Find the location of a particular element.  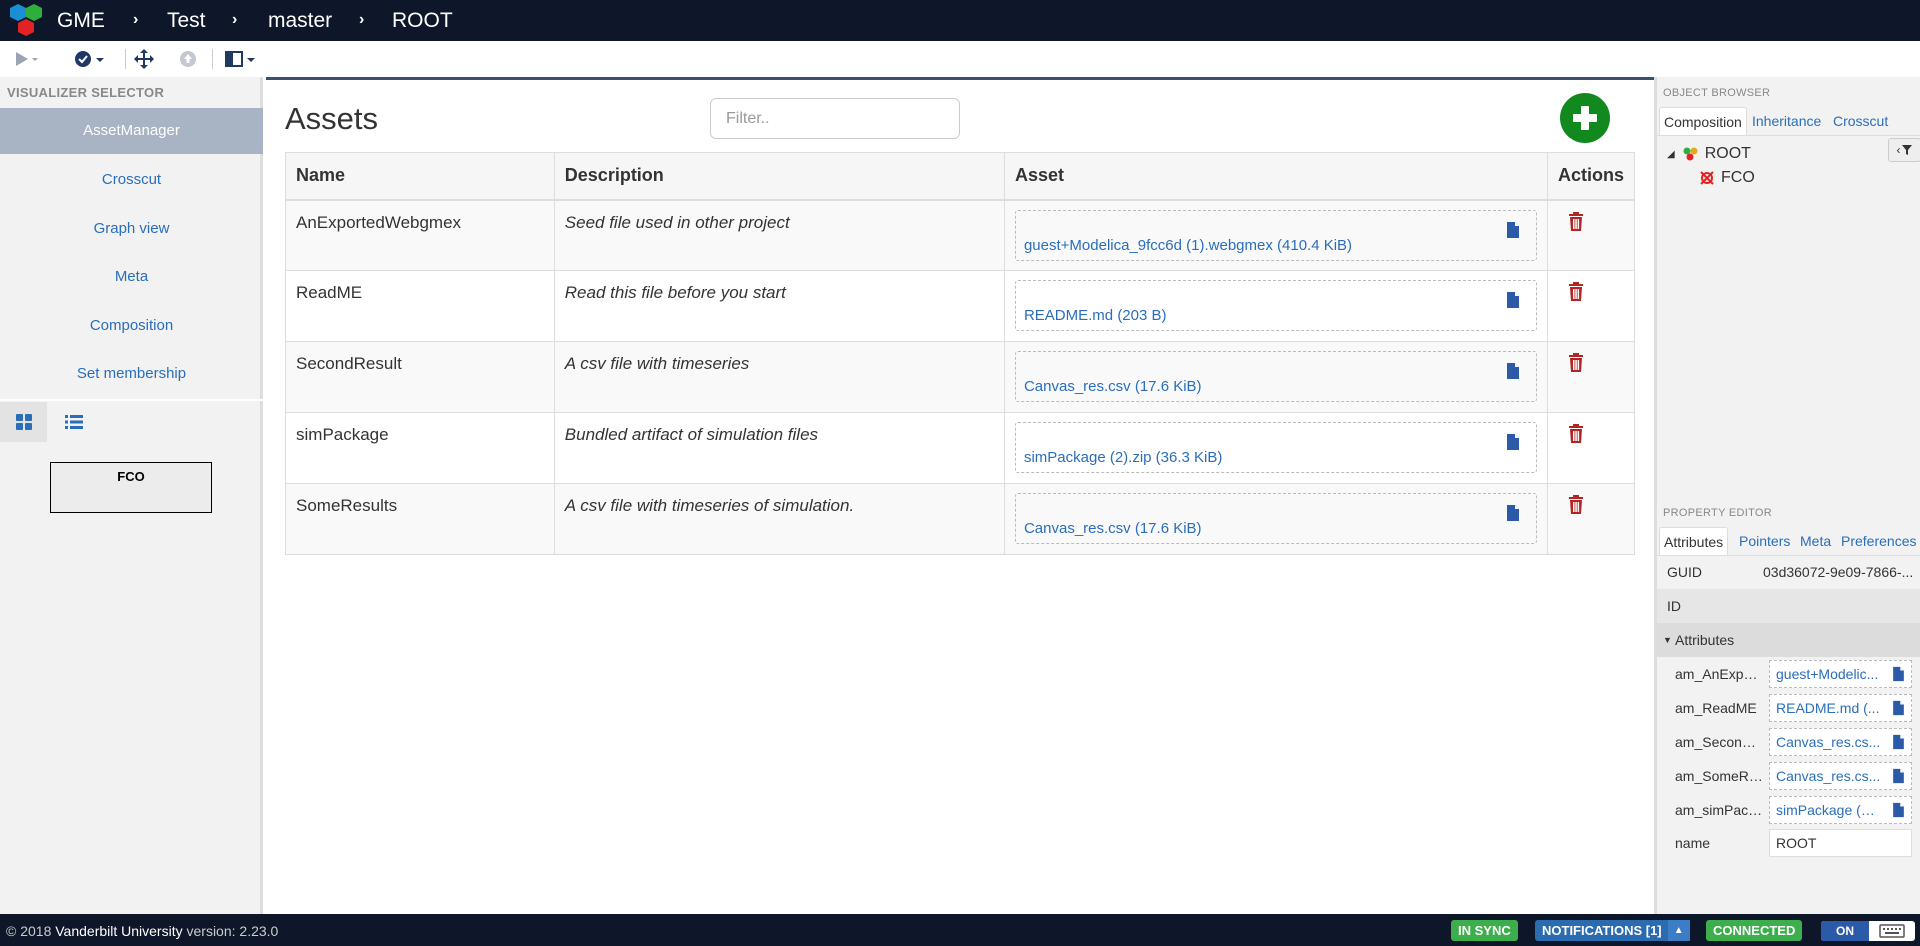

keyboard-toggle: ON is located at coordinates (1868, 931).